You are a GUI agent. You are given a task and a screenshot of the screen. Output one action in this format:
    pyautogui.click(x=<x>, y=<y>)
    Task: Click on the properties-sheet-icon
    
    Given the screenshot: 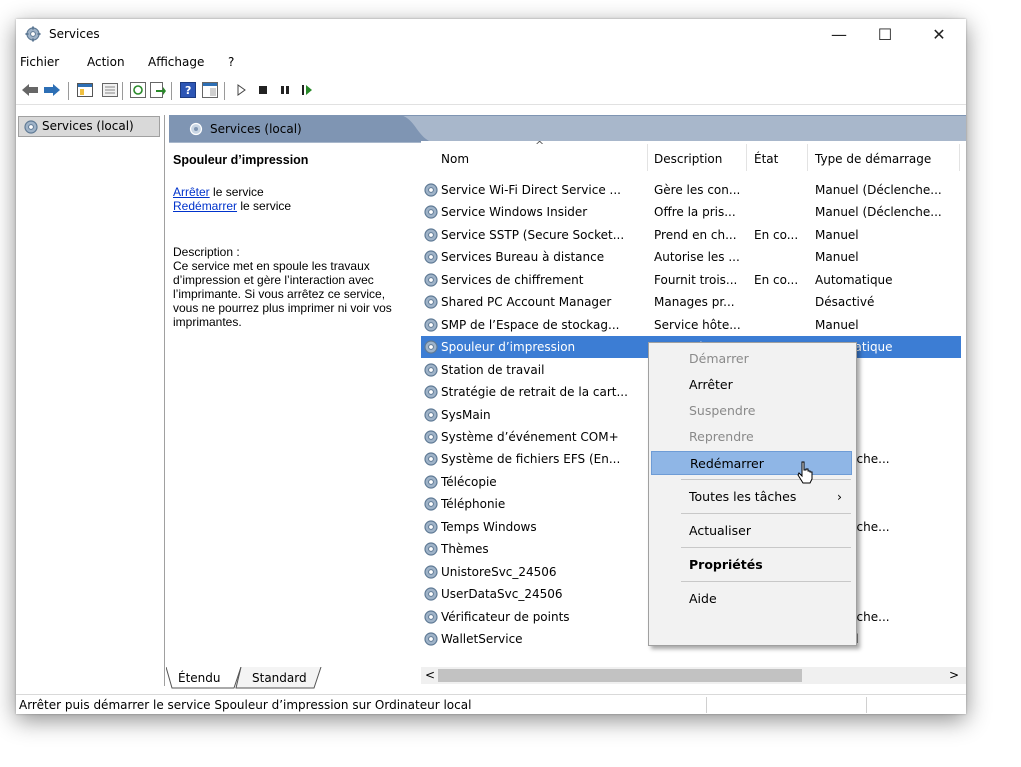 What is the action you would take?
    pyautogui.click(x=110, y=90)
    